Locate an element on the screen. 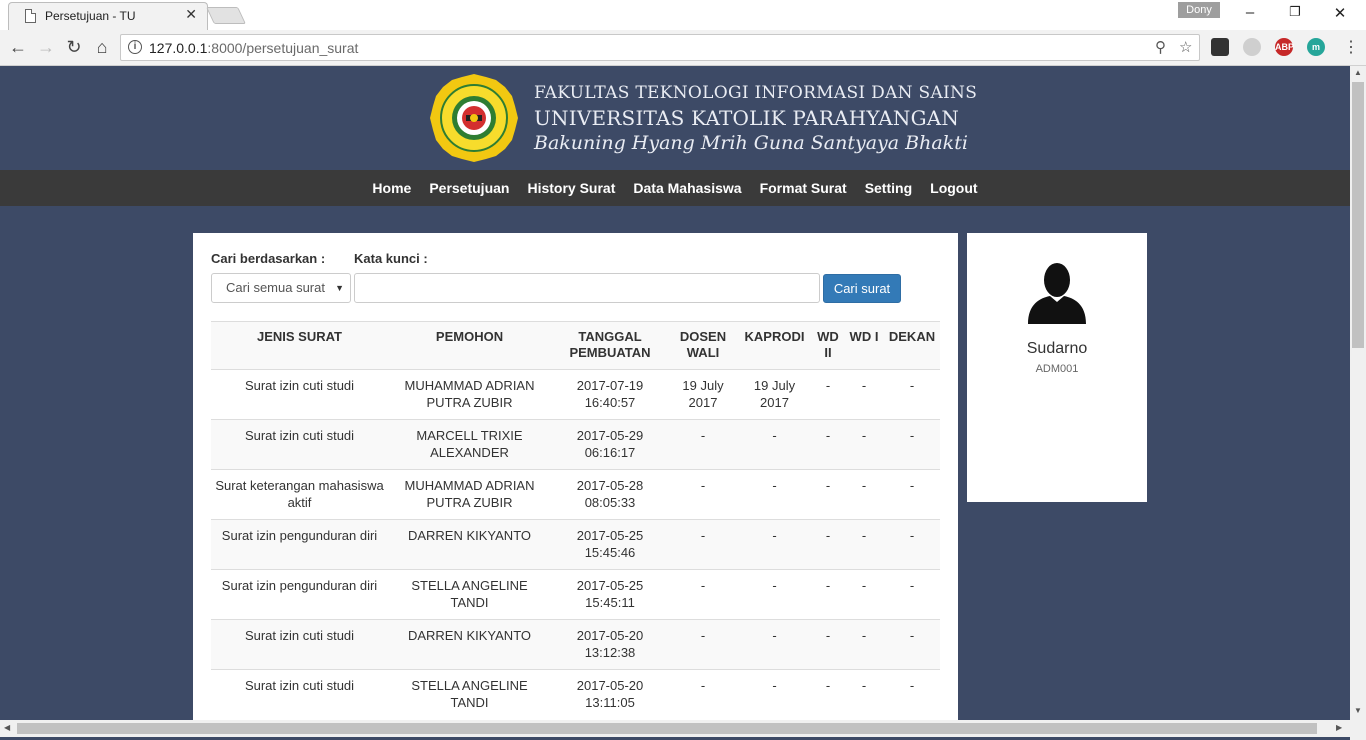  col-dosen-wali: DOSEN WALI is located at coordinates (703, 345).